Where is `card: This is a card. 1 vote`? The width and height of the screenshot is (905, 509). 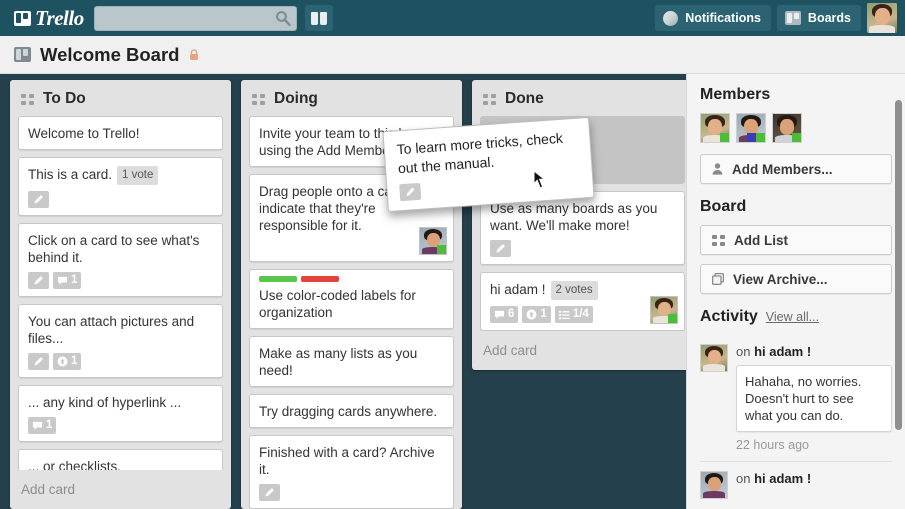
card: This is a card. 1 vote is located at coordinates (120, 186).